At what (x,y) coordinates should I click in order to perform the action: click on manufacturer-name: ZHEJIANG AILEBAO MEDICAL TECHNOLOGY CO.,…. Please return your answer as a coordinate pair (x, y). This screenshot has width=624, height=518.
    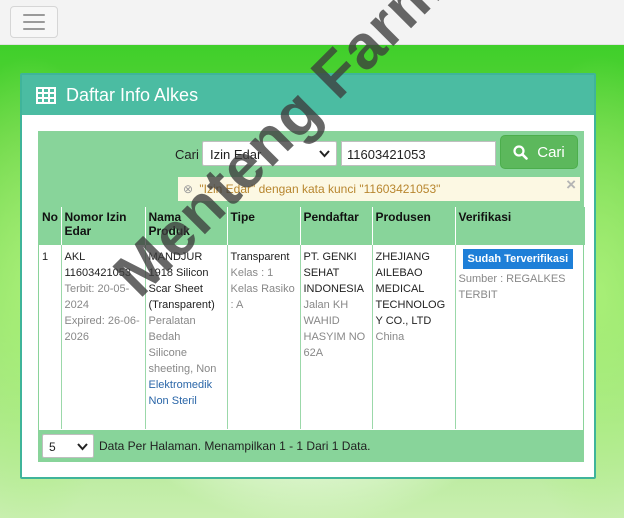
    Looking at the image, I should click on (410, 289).